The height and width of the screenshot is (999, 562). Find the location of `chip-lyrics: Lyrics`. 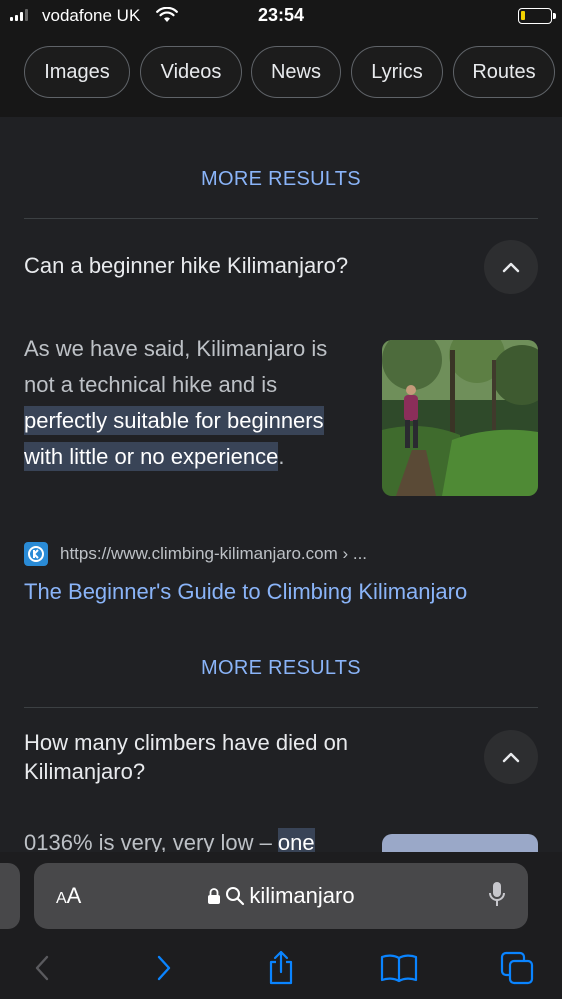

chip-lyrics: Lyrics is located at coordinates (397, 72).